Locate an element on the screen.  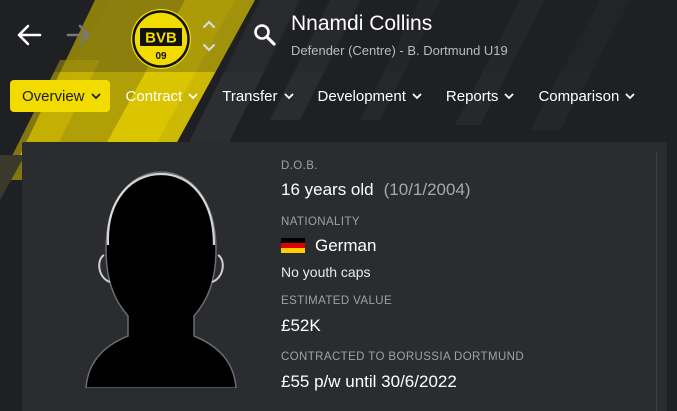
panel-divider is located at coordinates (656, 281).